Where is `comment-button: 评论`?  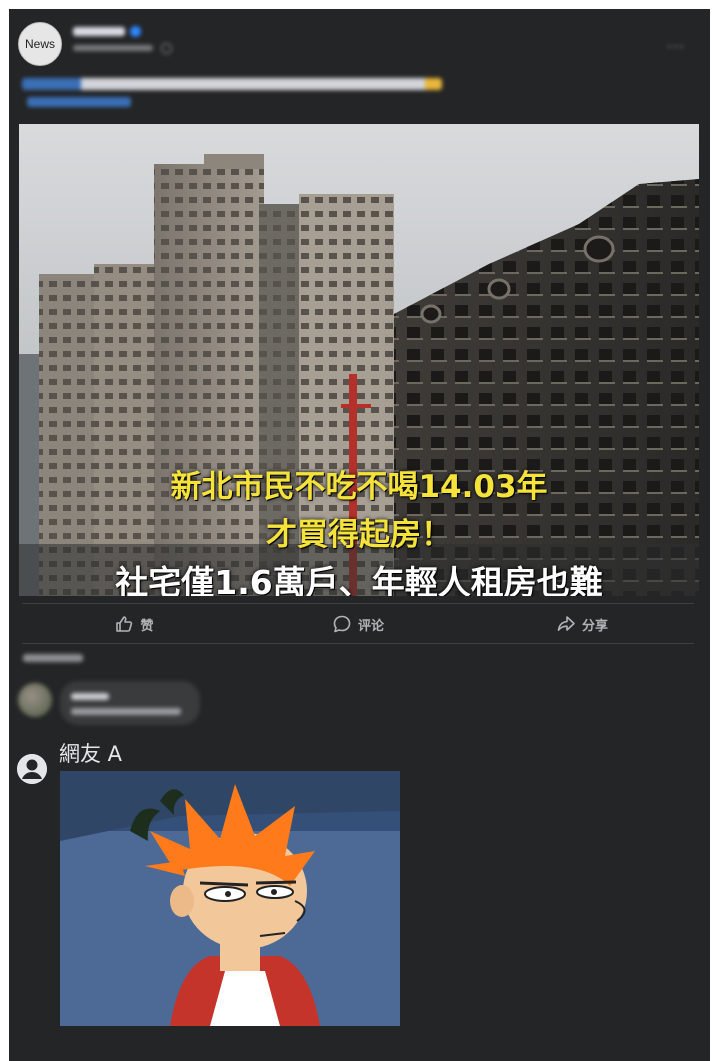
comment-button: 评论 is located at coordinates (358, 624).